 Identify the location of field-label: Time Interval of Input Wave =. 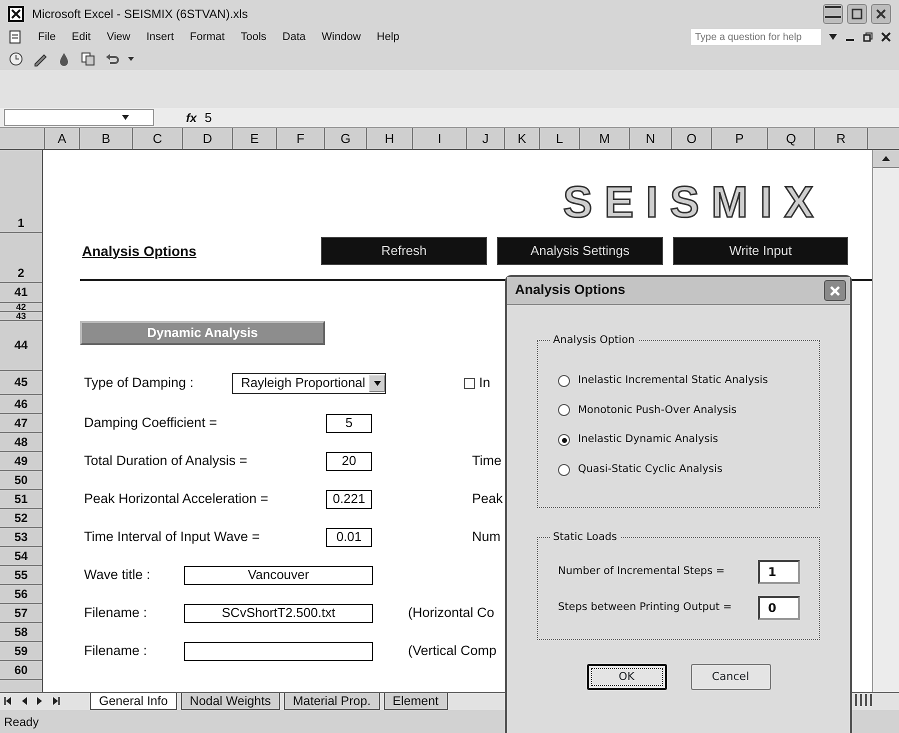
(172, 537).